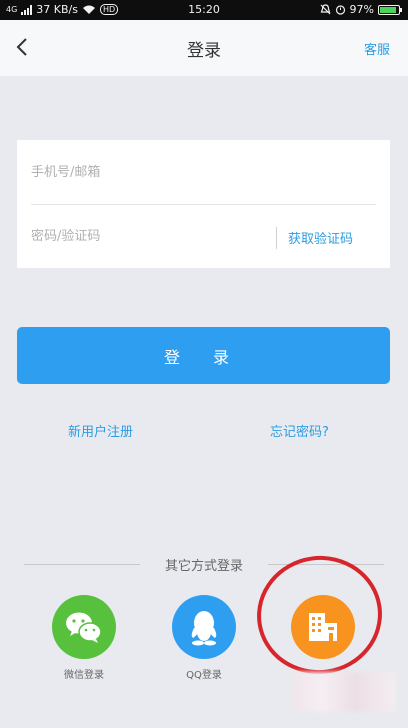 The height and width of the screenshot is (728, 408). I want to click on other-login-title: 其它方式登录, so click(203, 566).